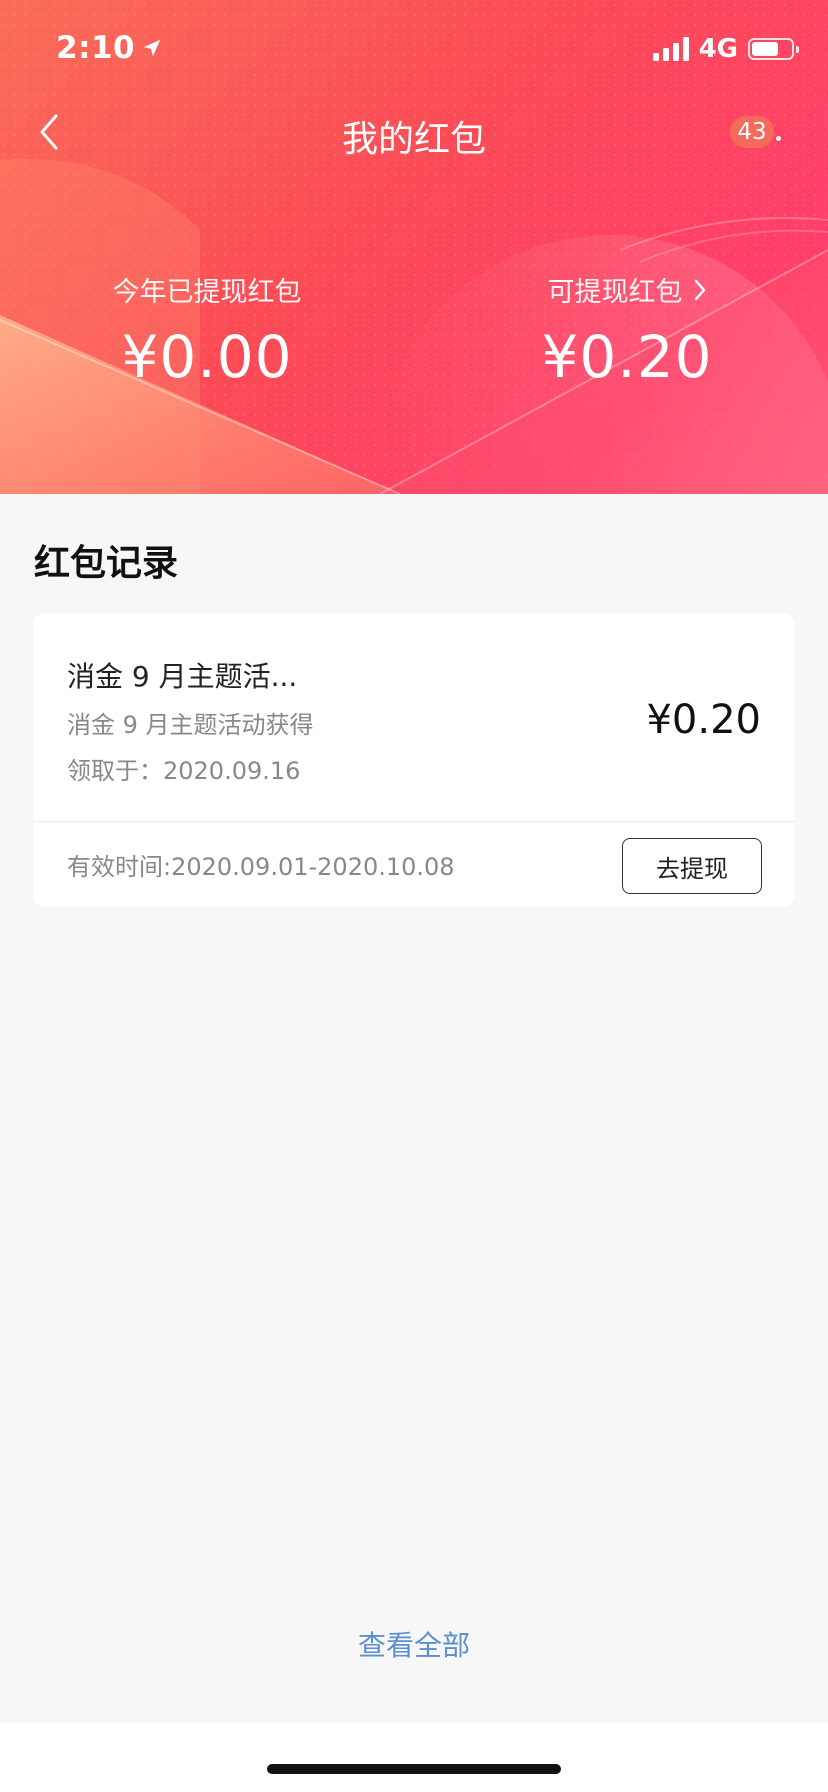 The image size is (828, 1792). I want to click on status-bar: 2:10 4G, so click(414, 48).